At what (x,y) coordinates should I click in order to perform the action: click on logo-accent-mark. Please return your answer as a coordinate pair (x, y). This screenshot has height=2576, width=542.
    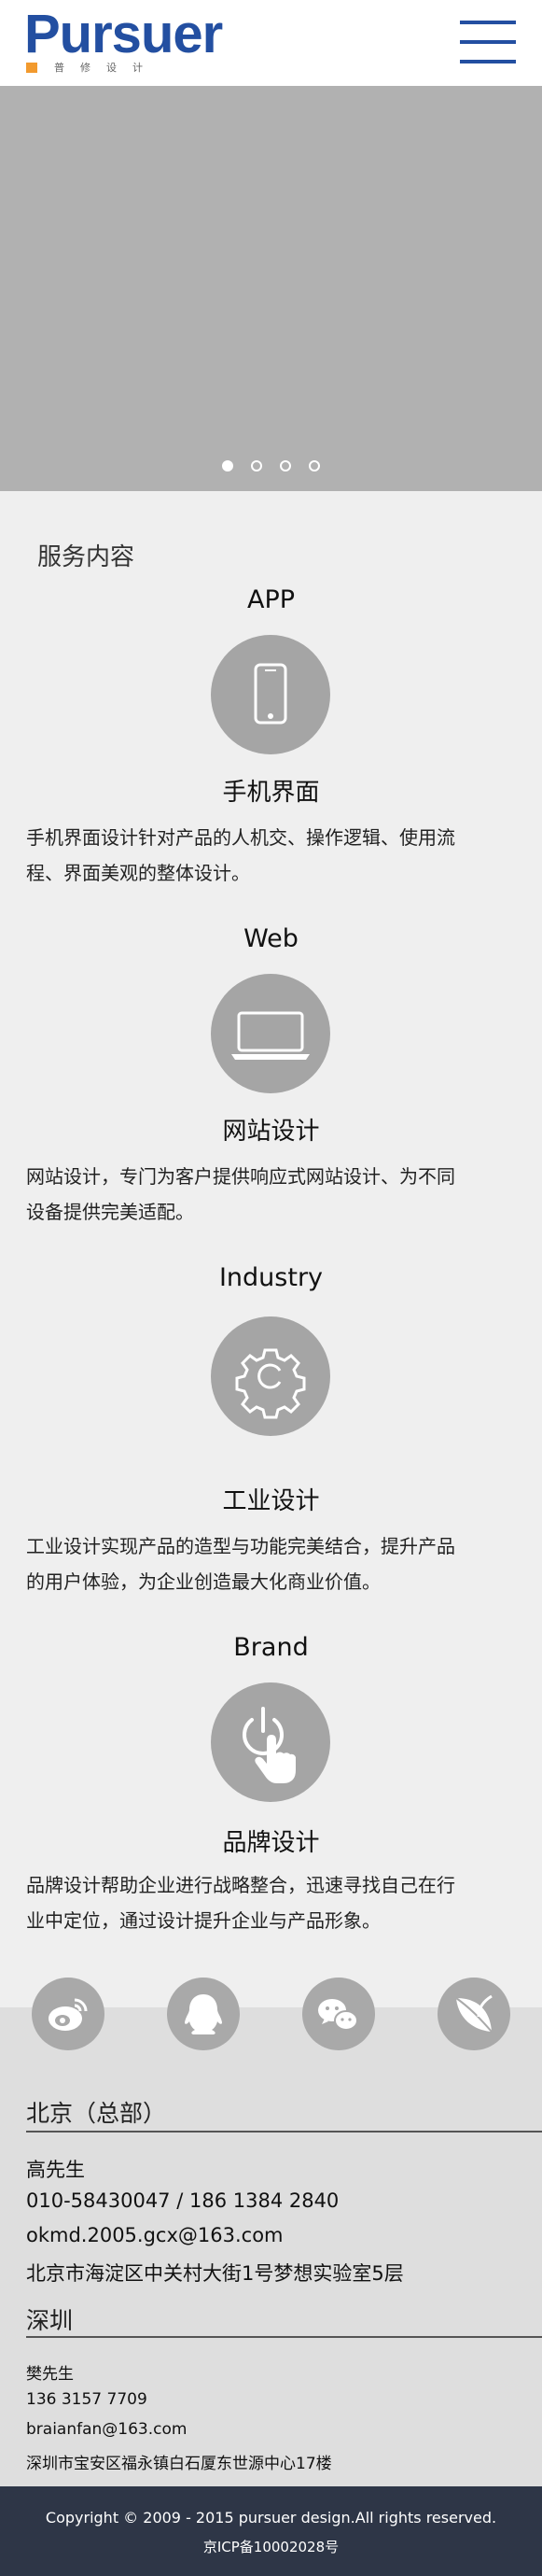
    Looking at the image, I should click on (31, 68).